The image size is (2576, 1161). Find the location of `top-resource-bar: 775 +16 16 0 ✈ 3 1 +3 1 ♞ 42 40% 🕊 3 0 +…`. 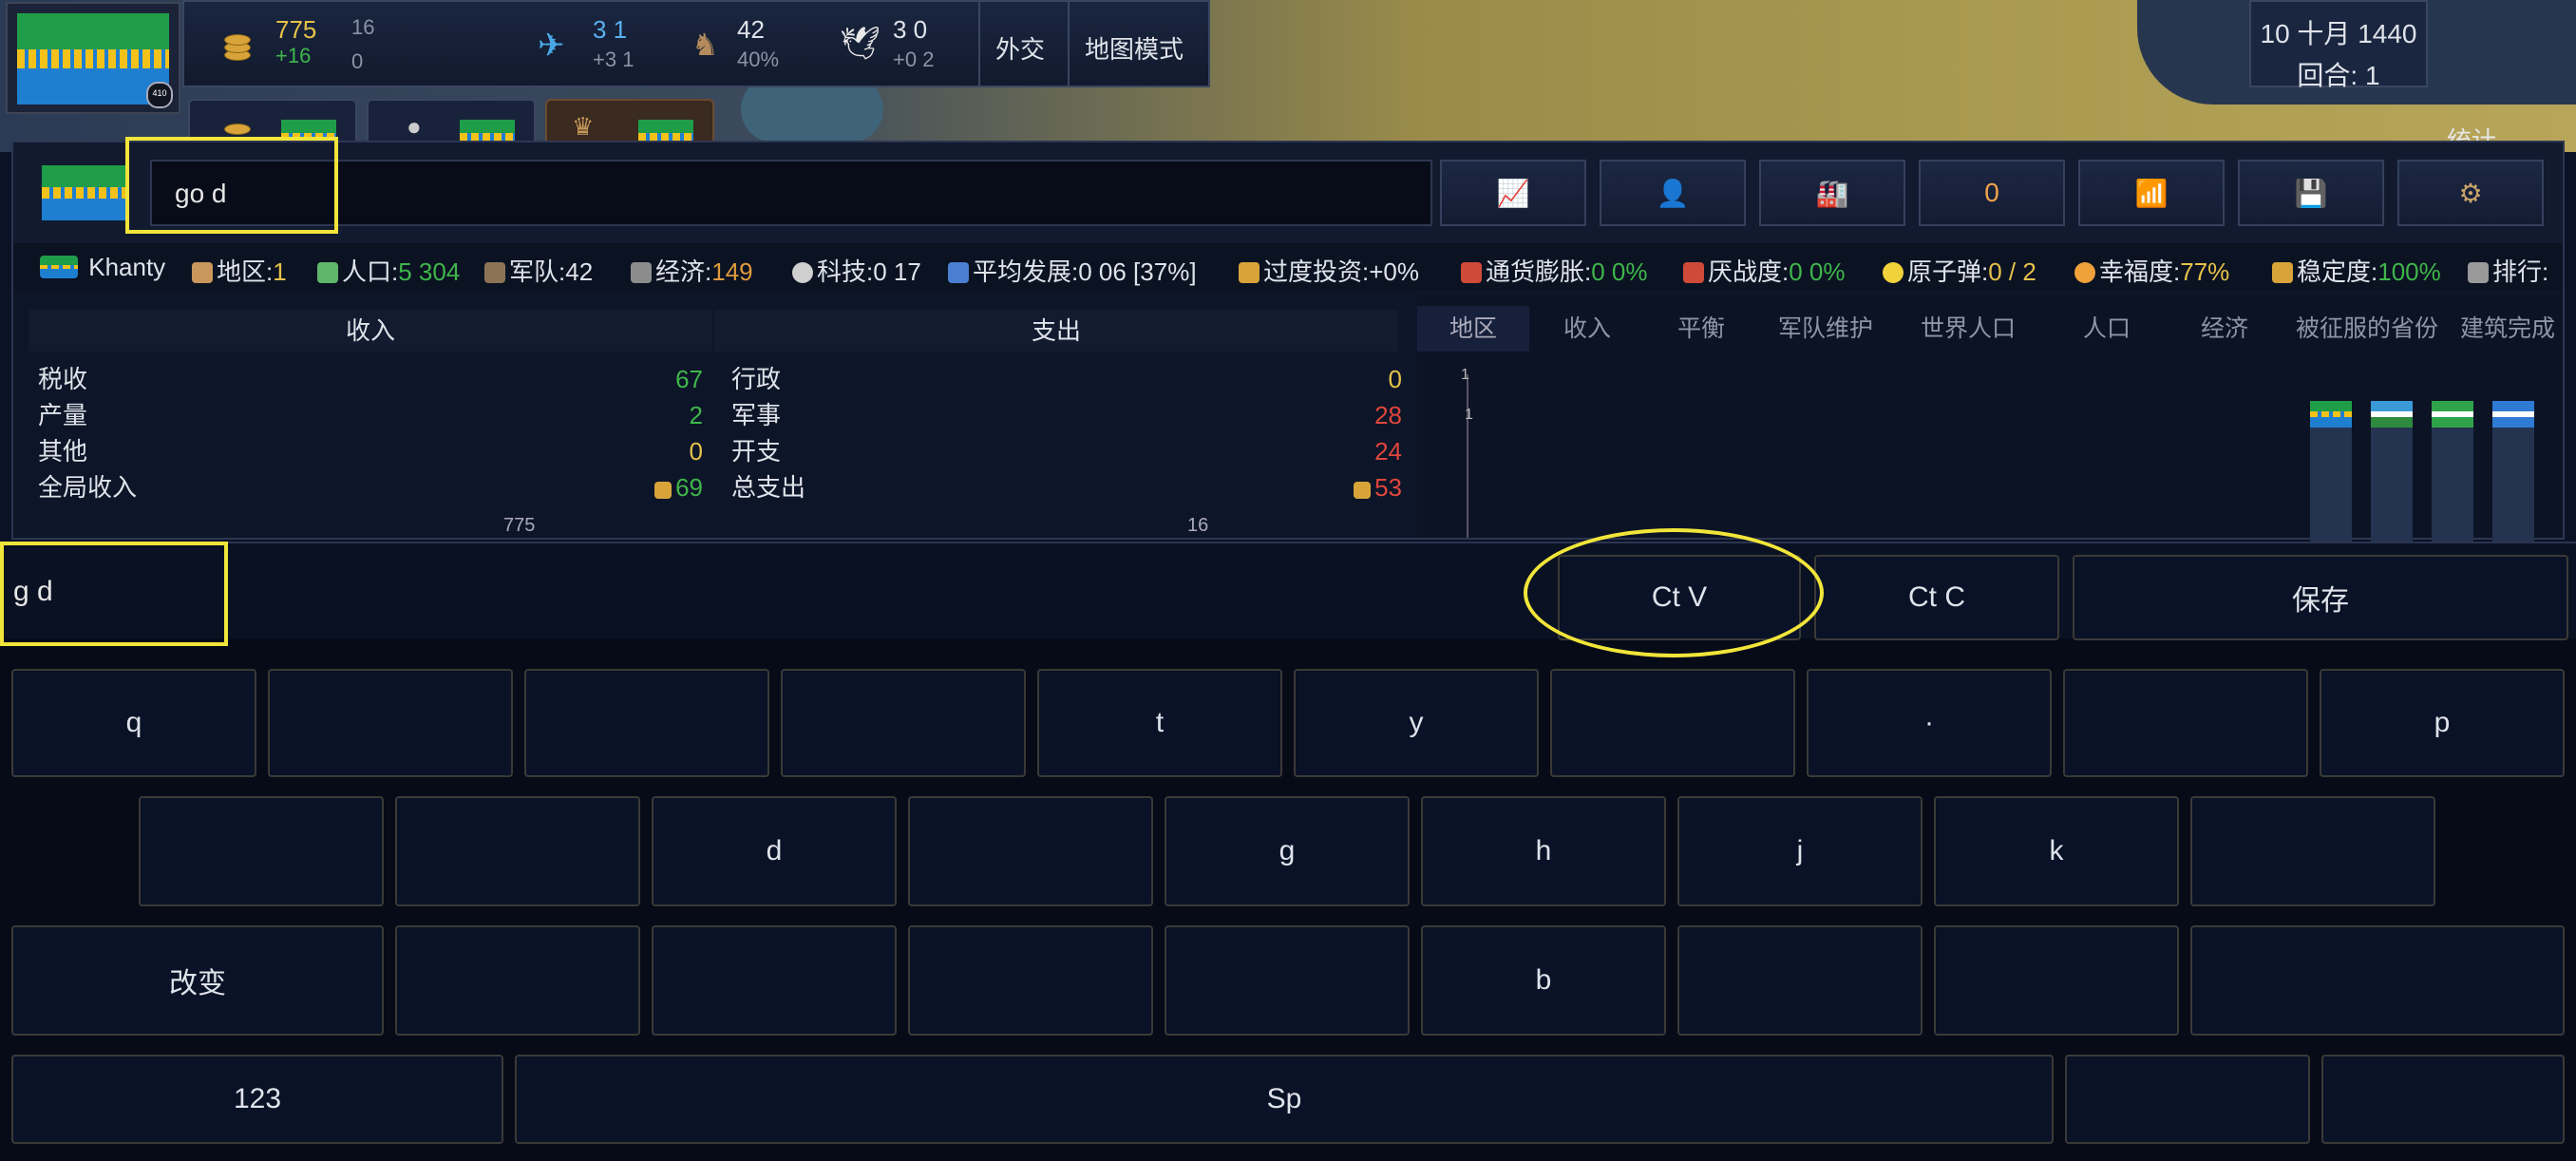

top-resource-bar: 775 +16 16 0 ✈ 3 1 +3 1 ♞ 42 40% 🕊 3 0 +… is located at coordinates (696, 43).